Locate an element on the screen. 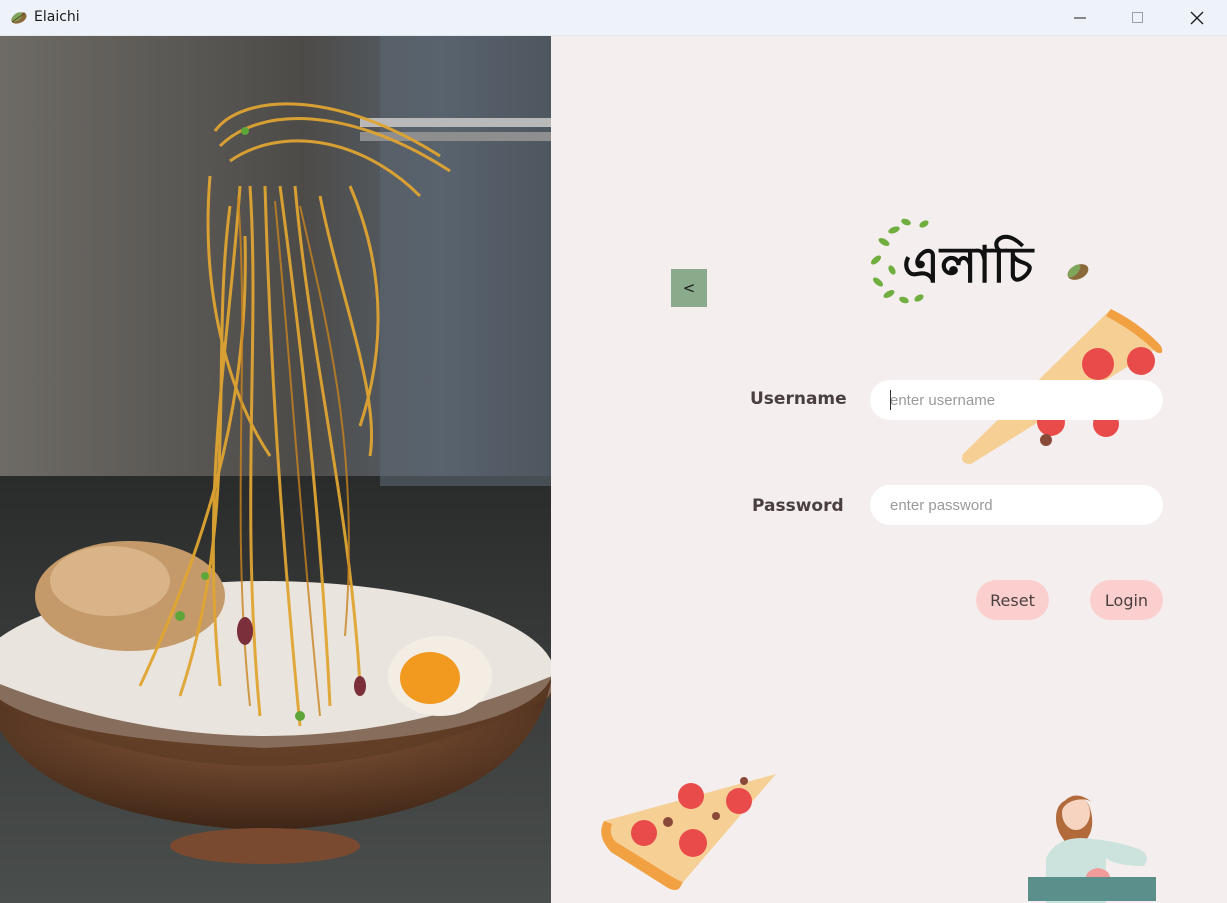 This screenshot has width=1227, height=903. cardamom-leaf-icon is located at coordinates (19, 18).